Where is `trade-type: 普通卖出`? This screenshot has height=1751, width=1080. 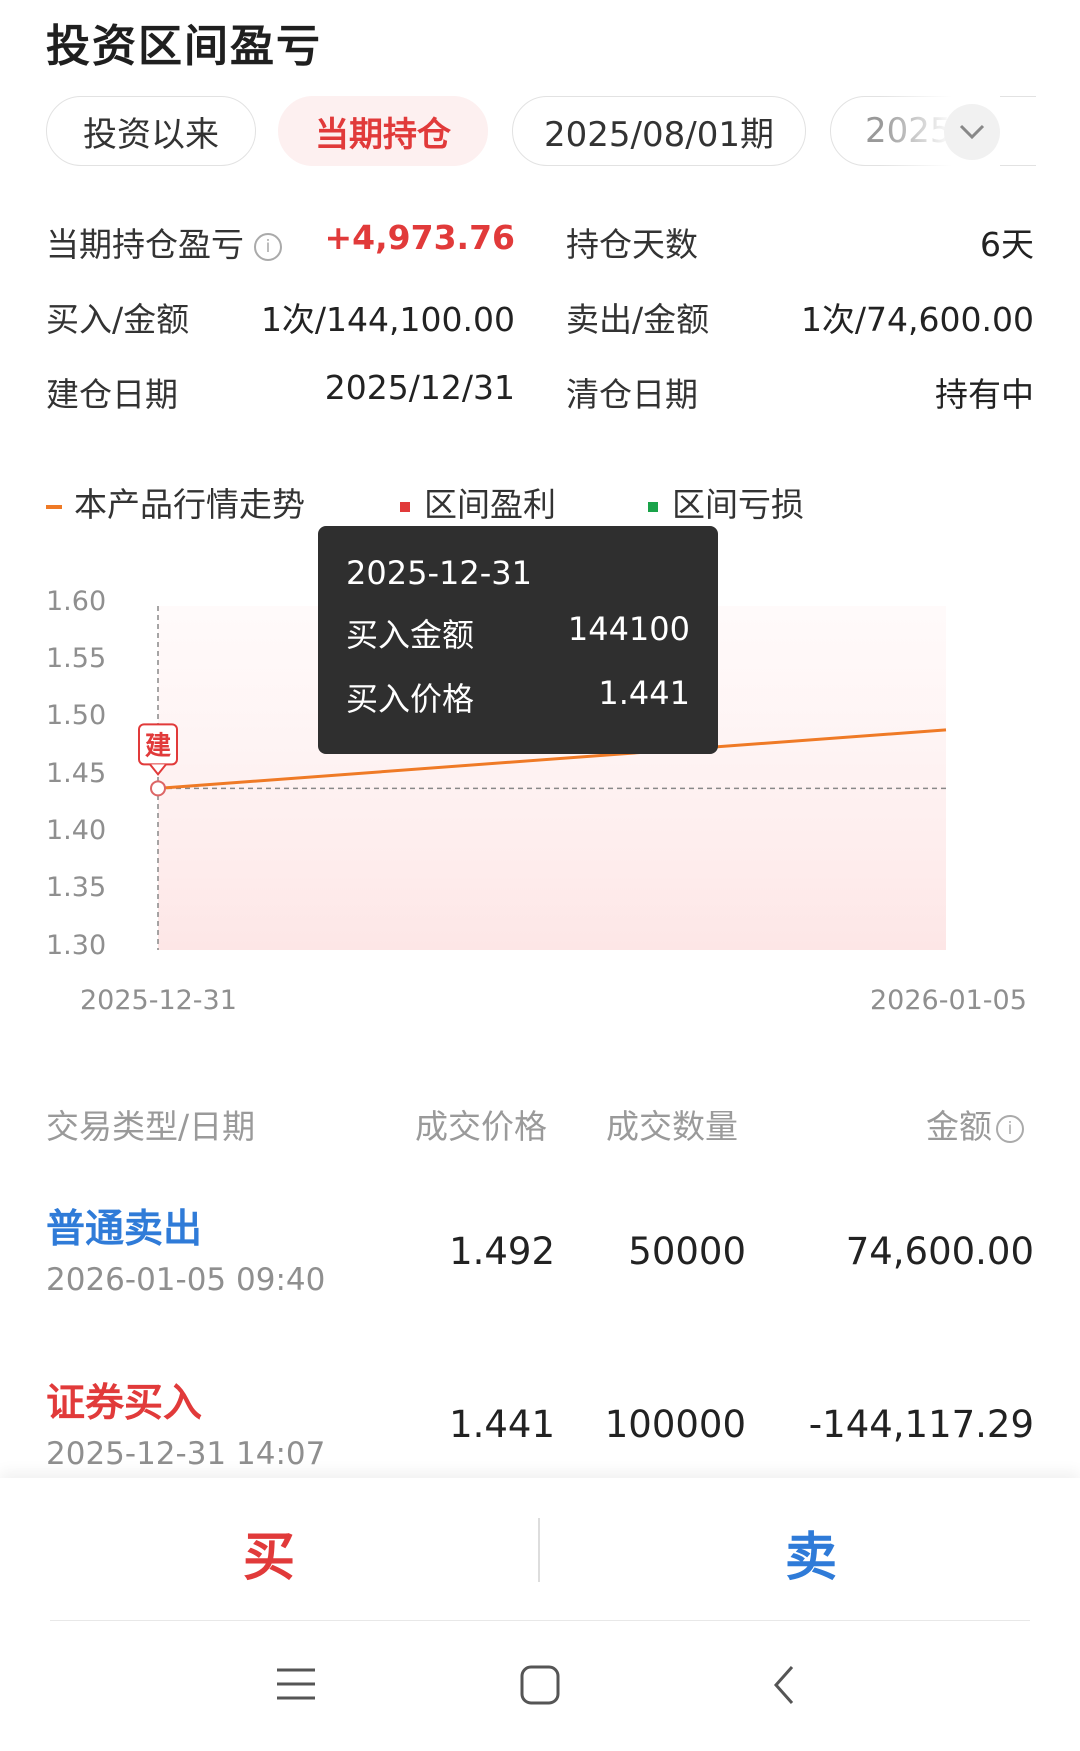 trade-type: 普通卖出 is located at coordinates (124, 1229).